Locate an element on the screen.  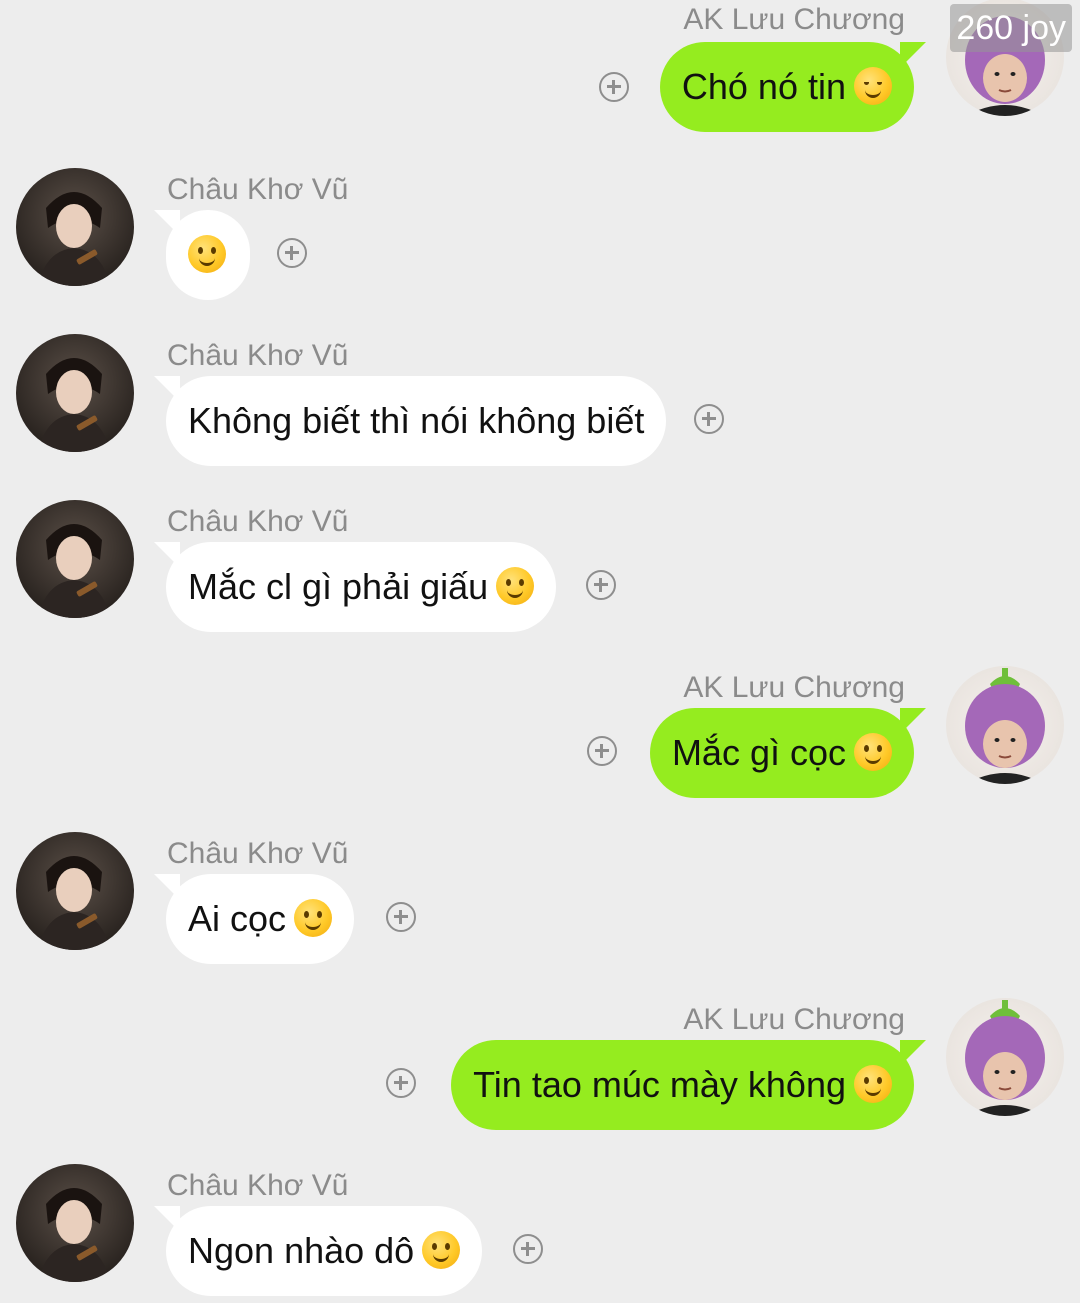
message-bubble: Ngon nhào dô is located at coordinates (324, 1251).